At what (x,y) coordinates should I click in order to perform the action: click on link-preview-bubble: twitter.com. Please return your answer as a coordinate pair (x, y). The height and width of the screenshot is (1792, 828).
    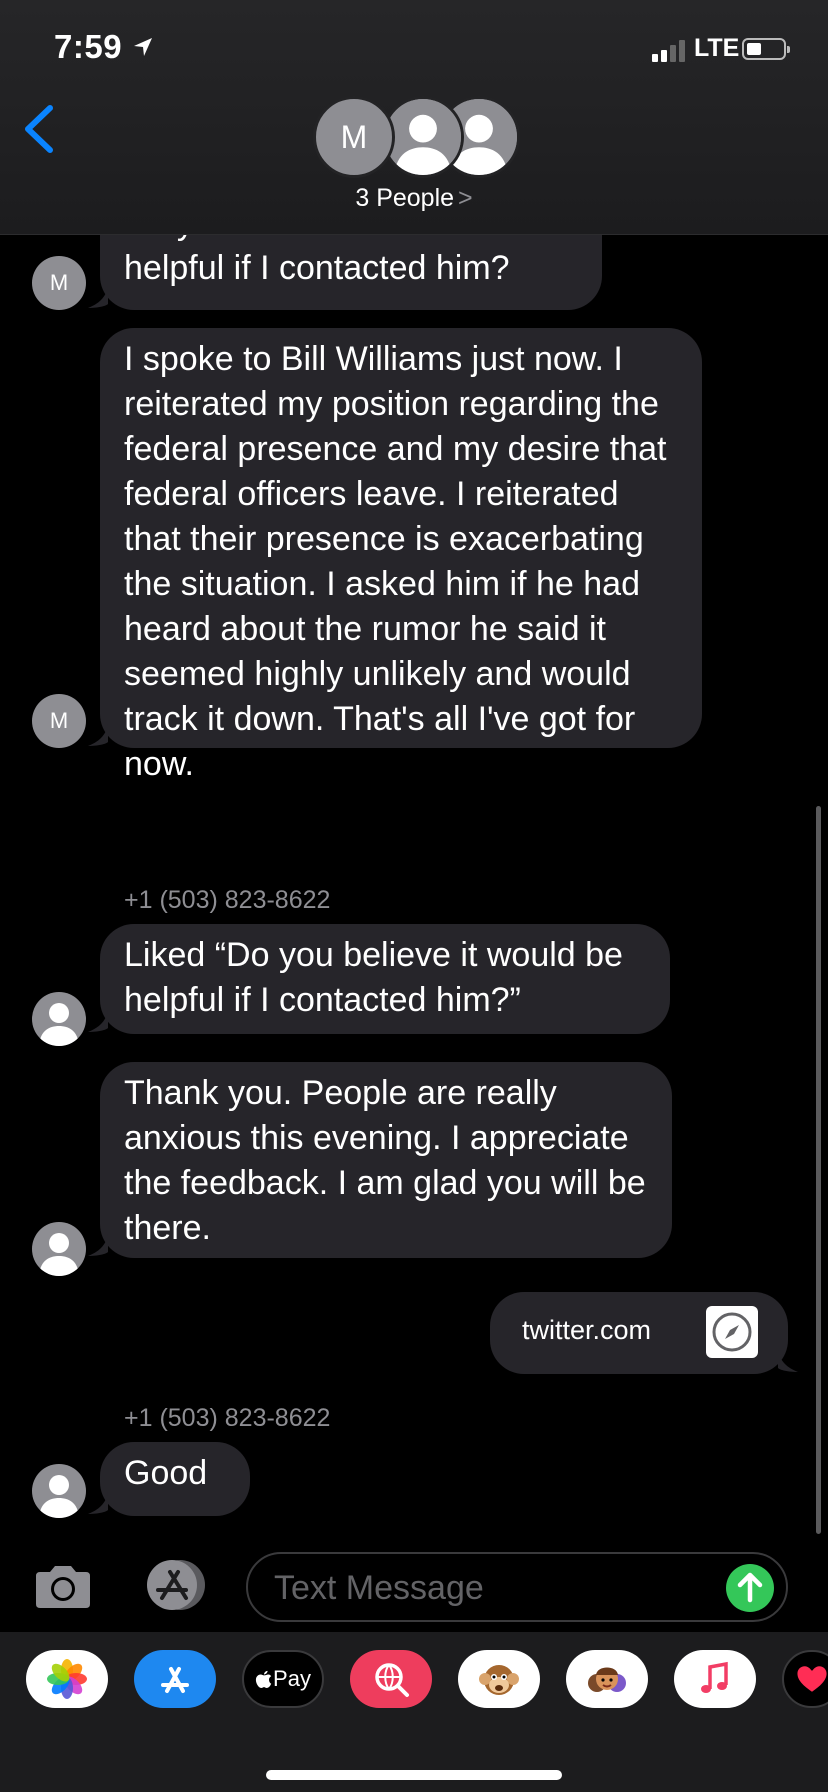
    Looking at the image, I should click on (639, 1333).